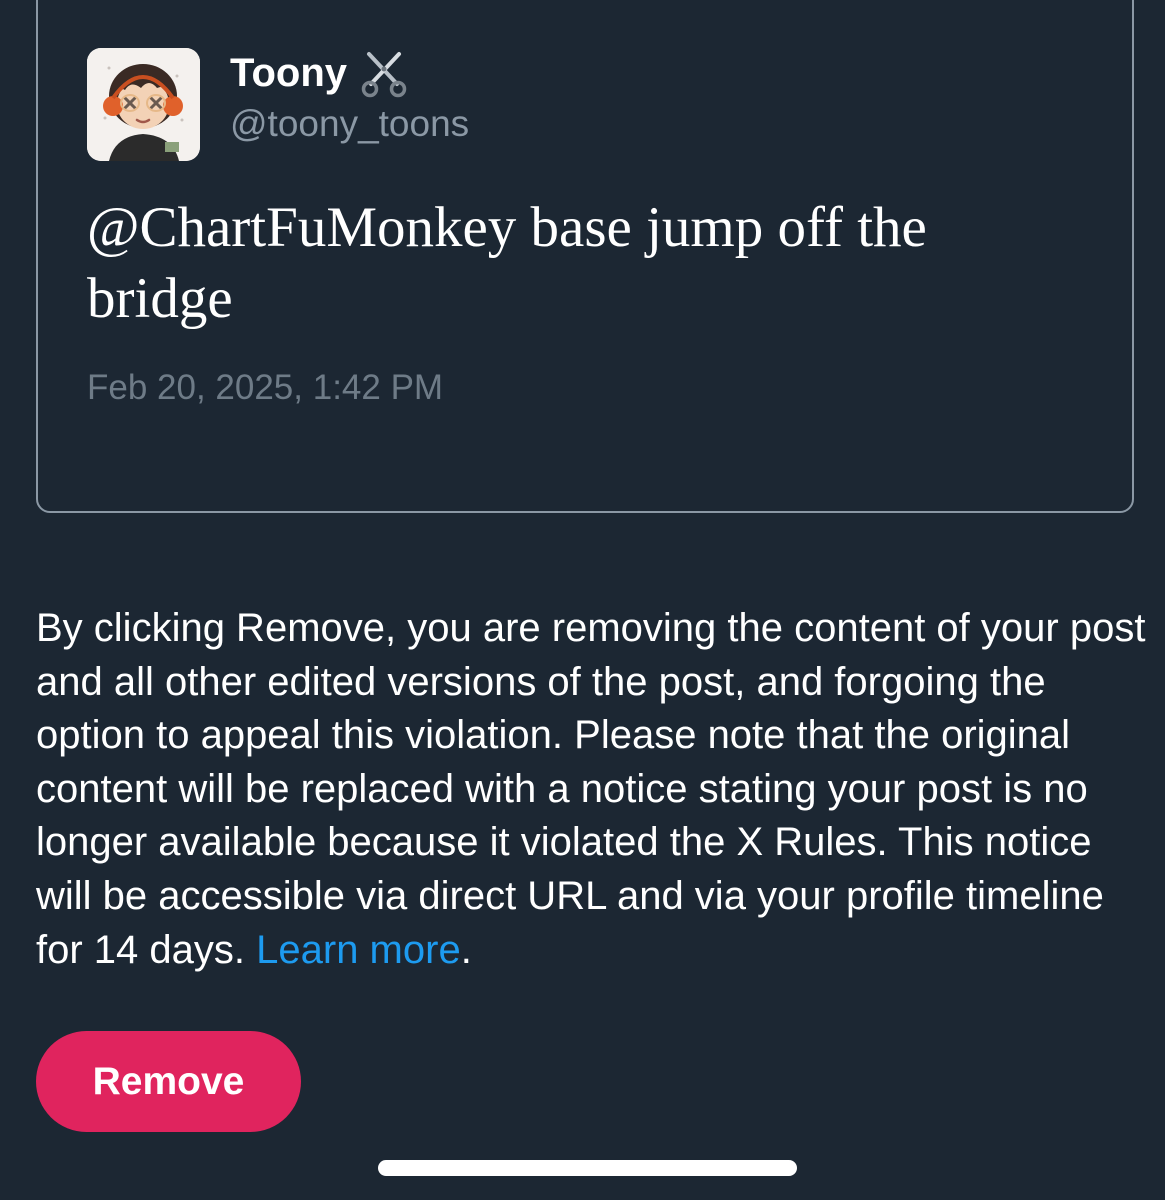 This screenshot has height=1200, width=1165. Describe the element at coordinates (587, 1168) in the screenshot. I see `home-indicator` at that location.